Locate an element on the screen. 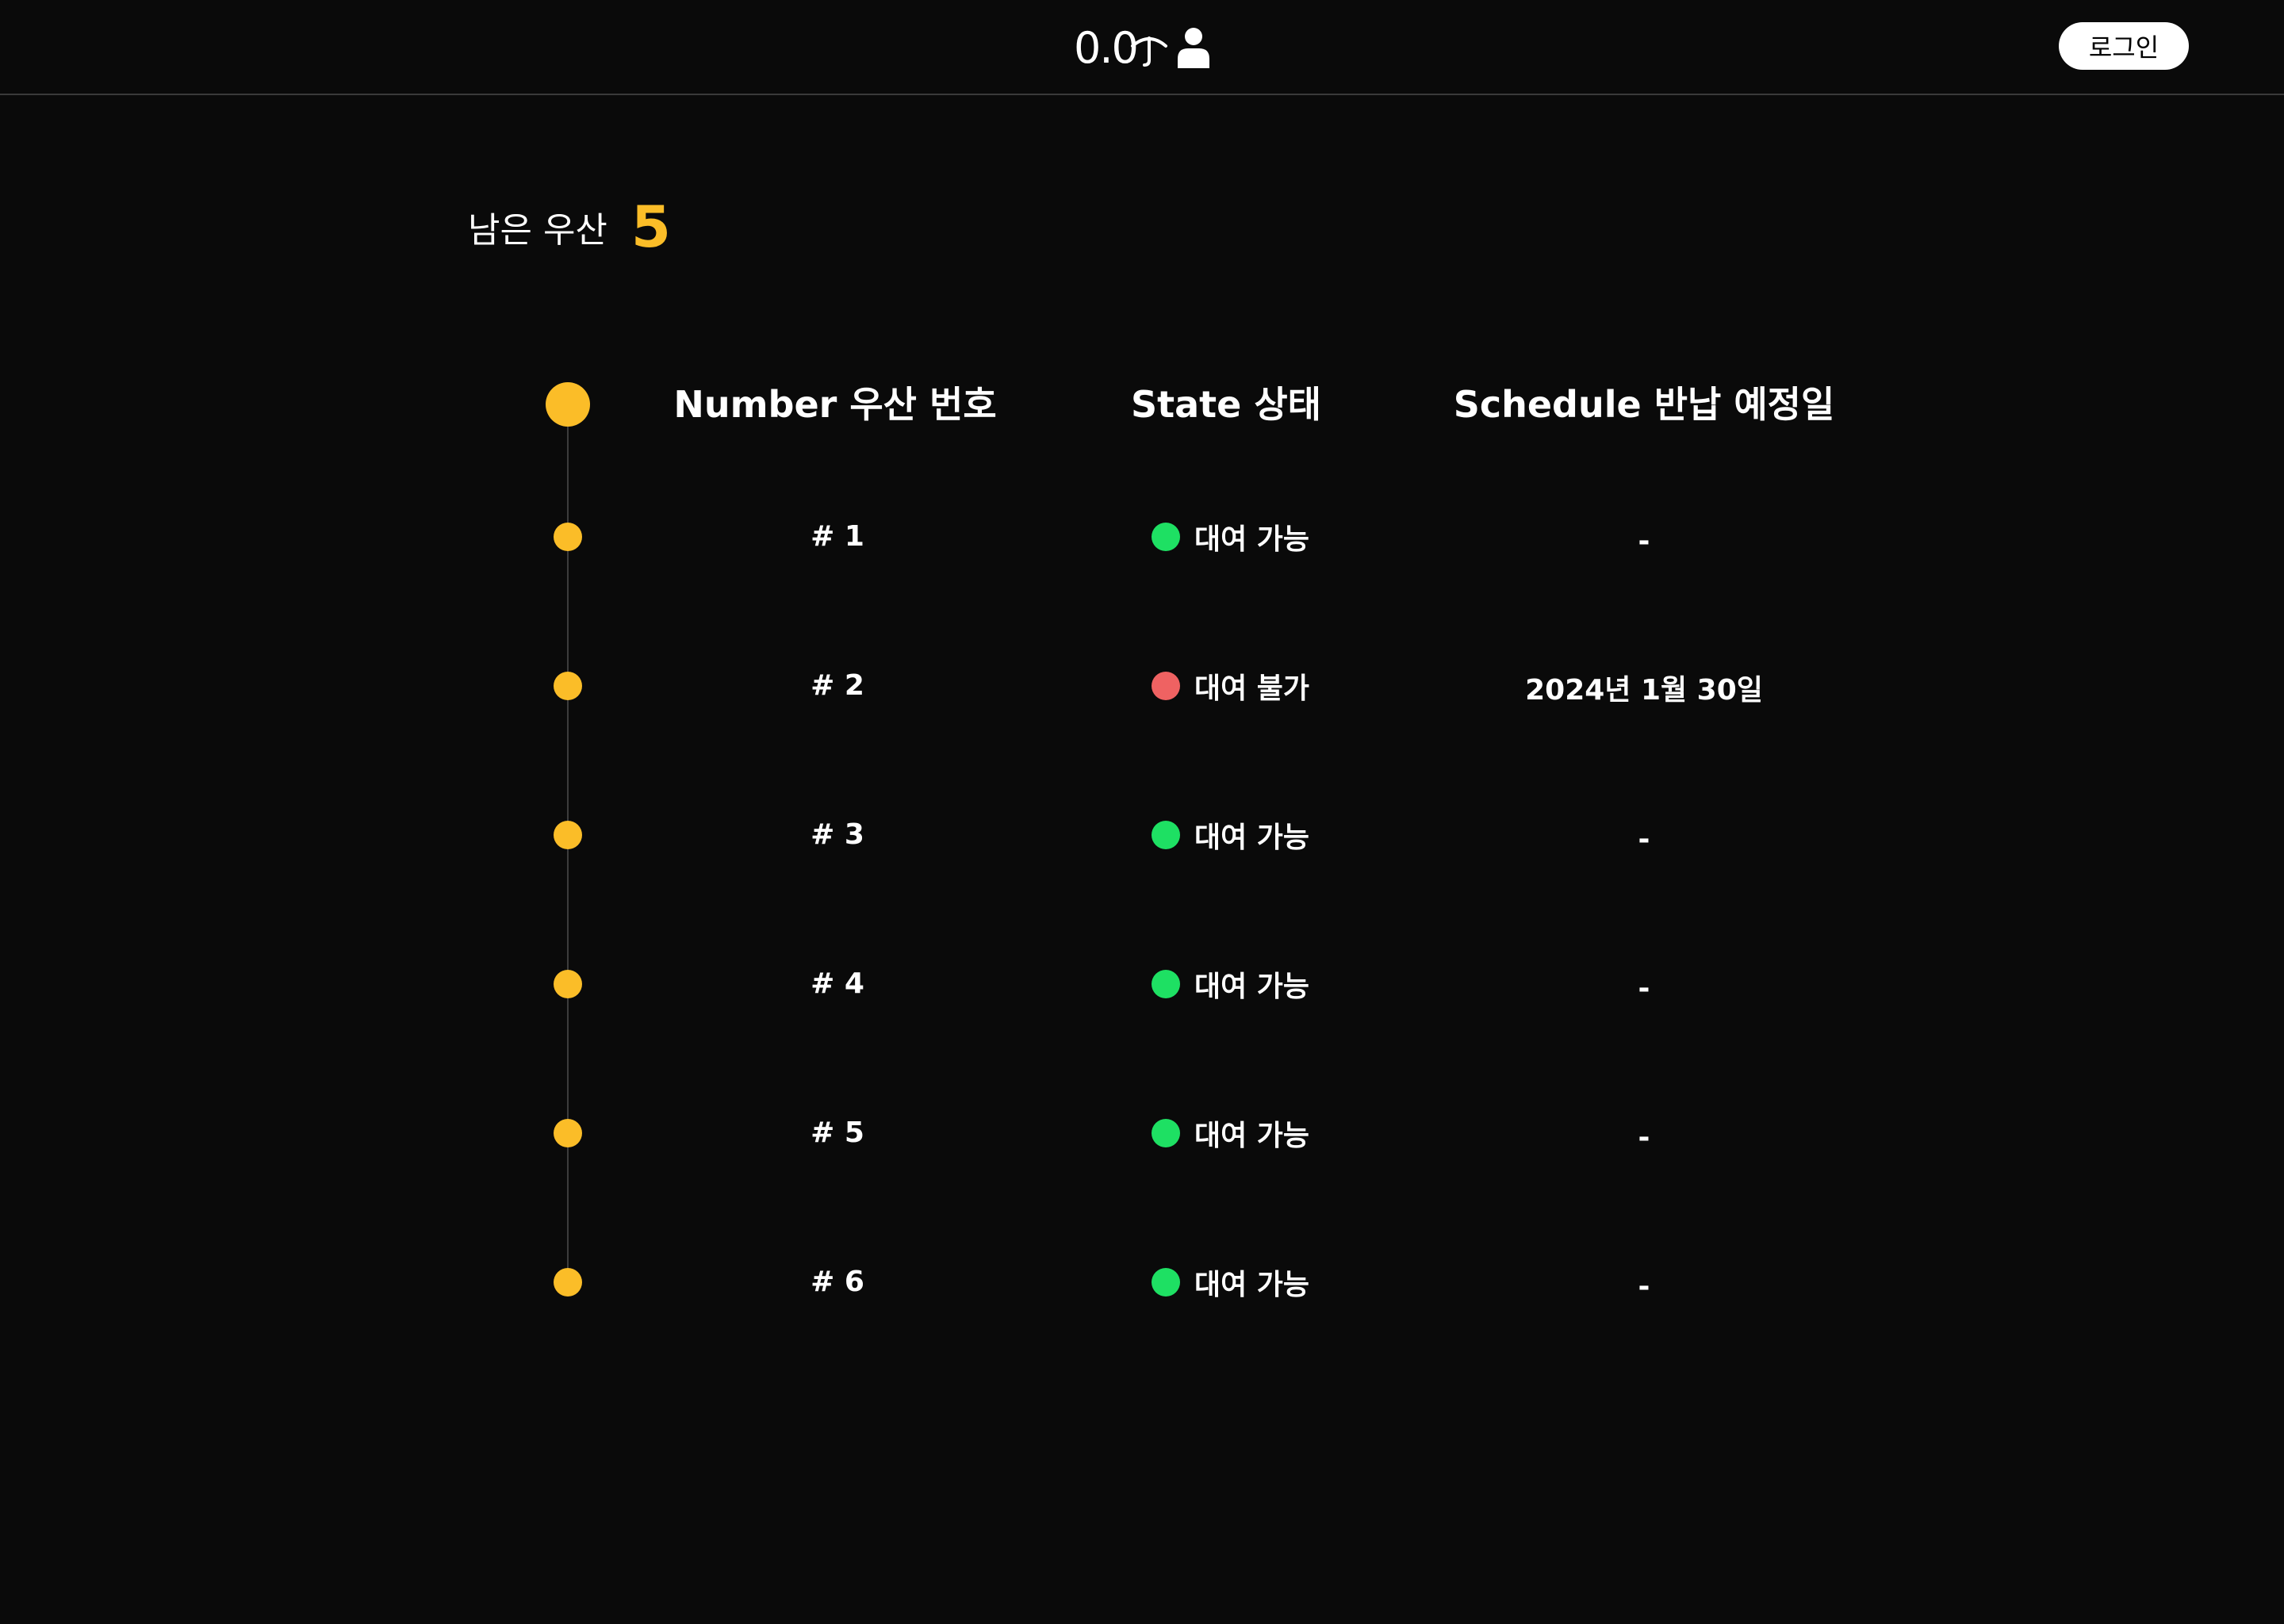  header: 0.0 로그인 is located at coordinates (1142, 47).